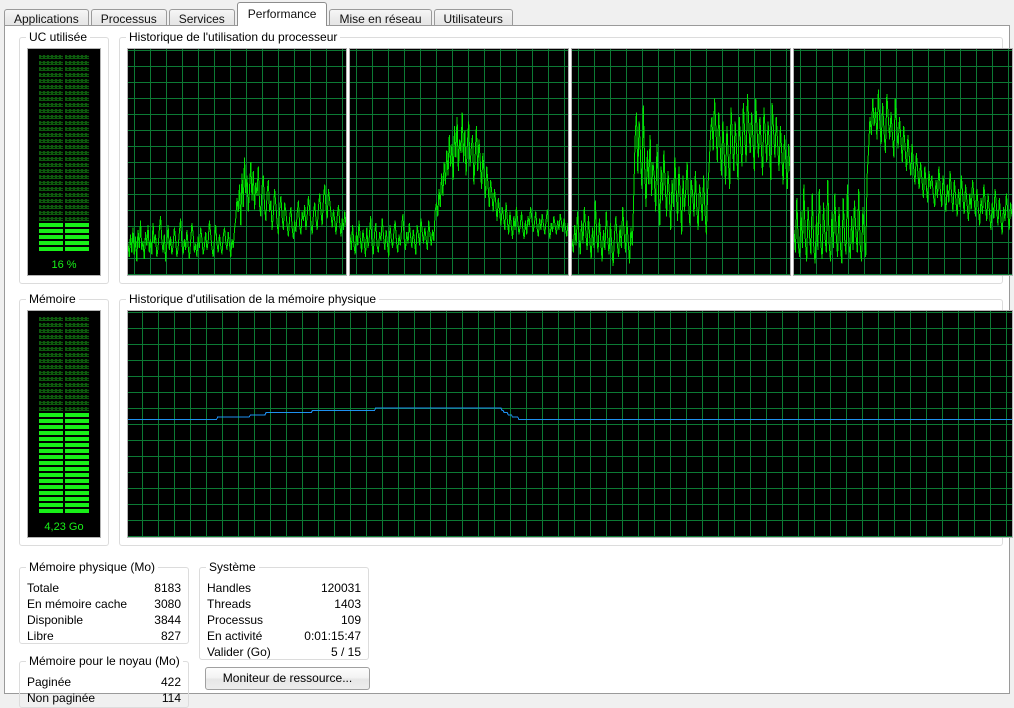 The image size is (1014, 708). What do you see at coordinates (64, 527) in the screenshot?
I see `memory-usage-value: 4,23 Go` at bounding box center [64, 527].